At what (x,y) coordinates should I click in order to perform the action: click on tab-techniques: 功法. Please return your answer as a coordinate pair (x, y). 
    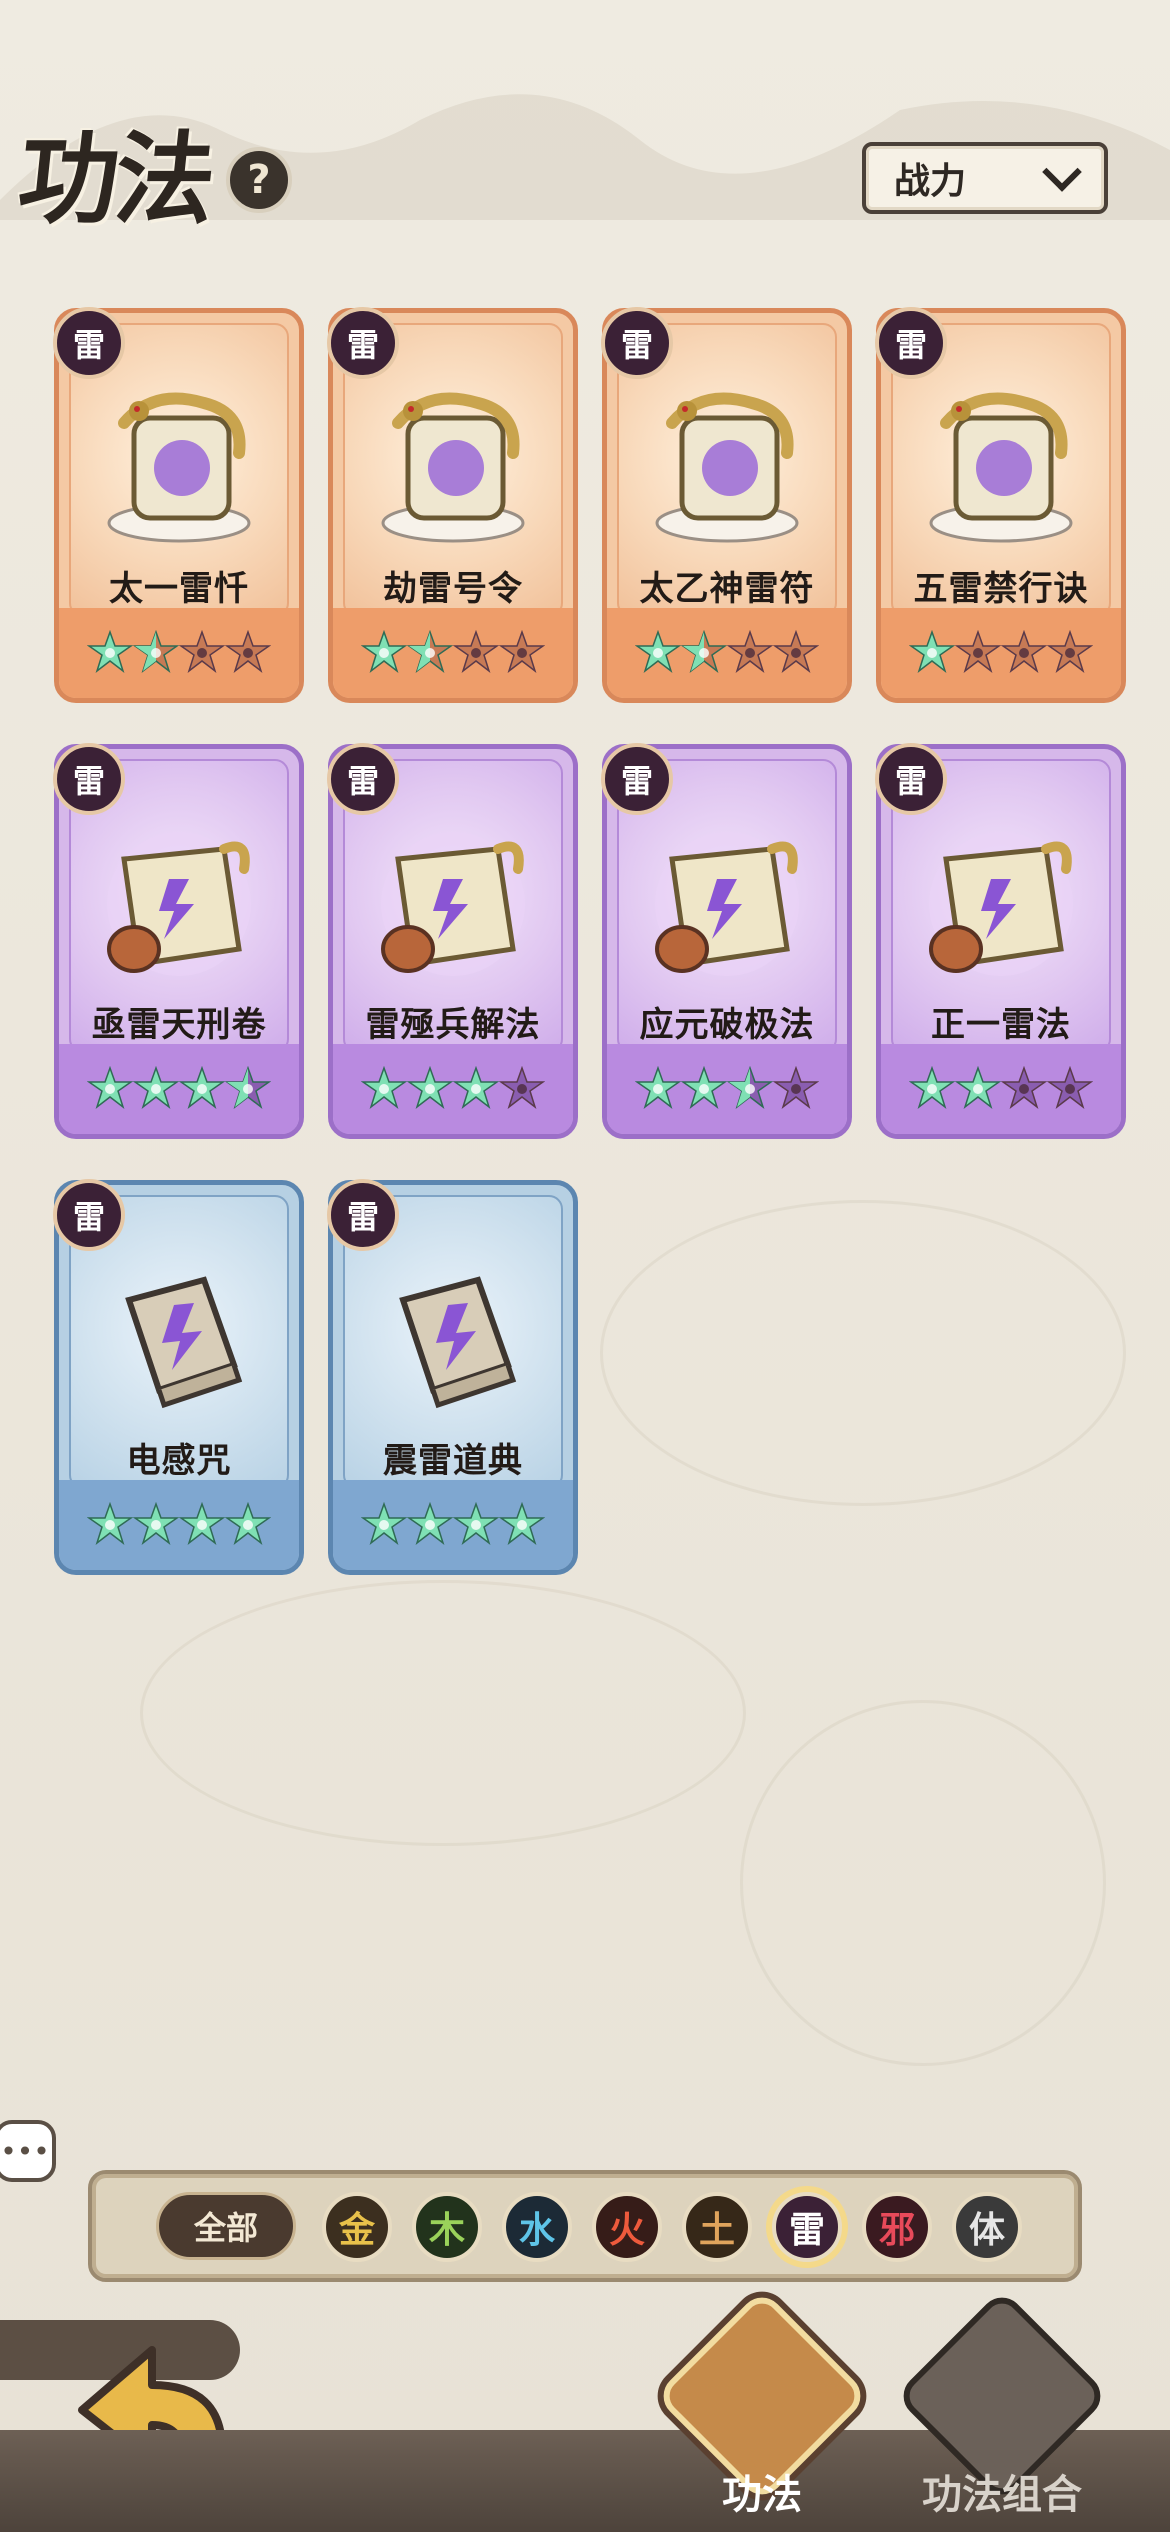
    Looking at the image, I should click on (762, 2410).